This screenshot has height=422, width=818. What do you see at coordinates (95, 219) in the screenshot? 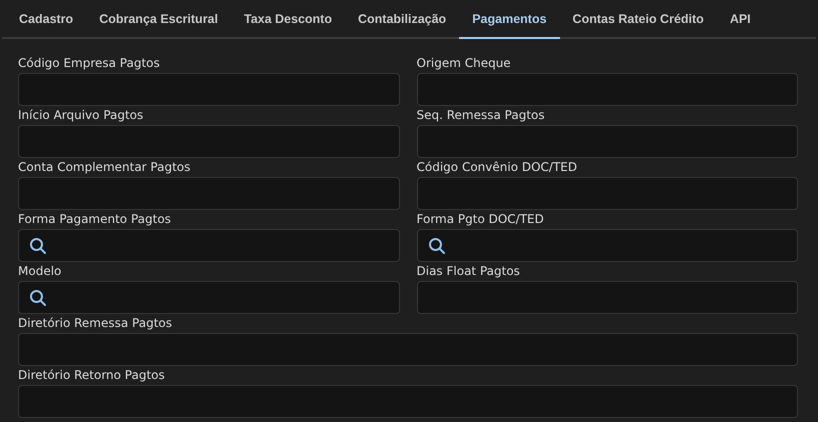
I see `field-label: Forma Pagamento Pagtos` at bounding box center [95, 219].